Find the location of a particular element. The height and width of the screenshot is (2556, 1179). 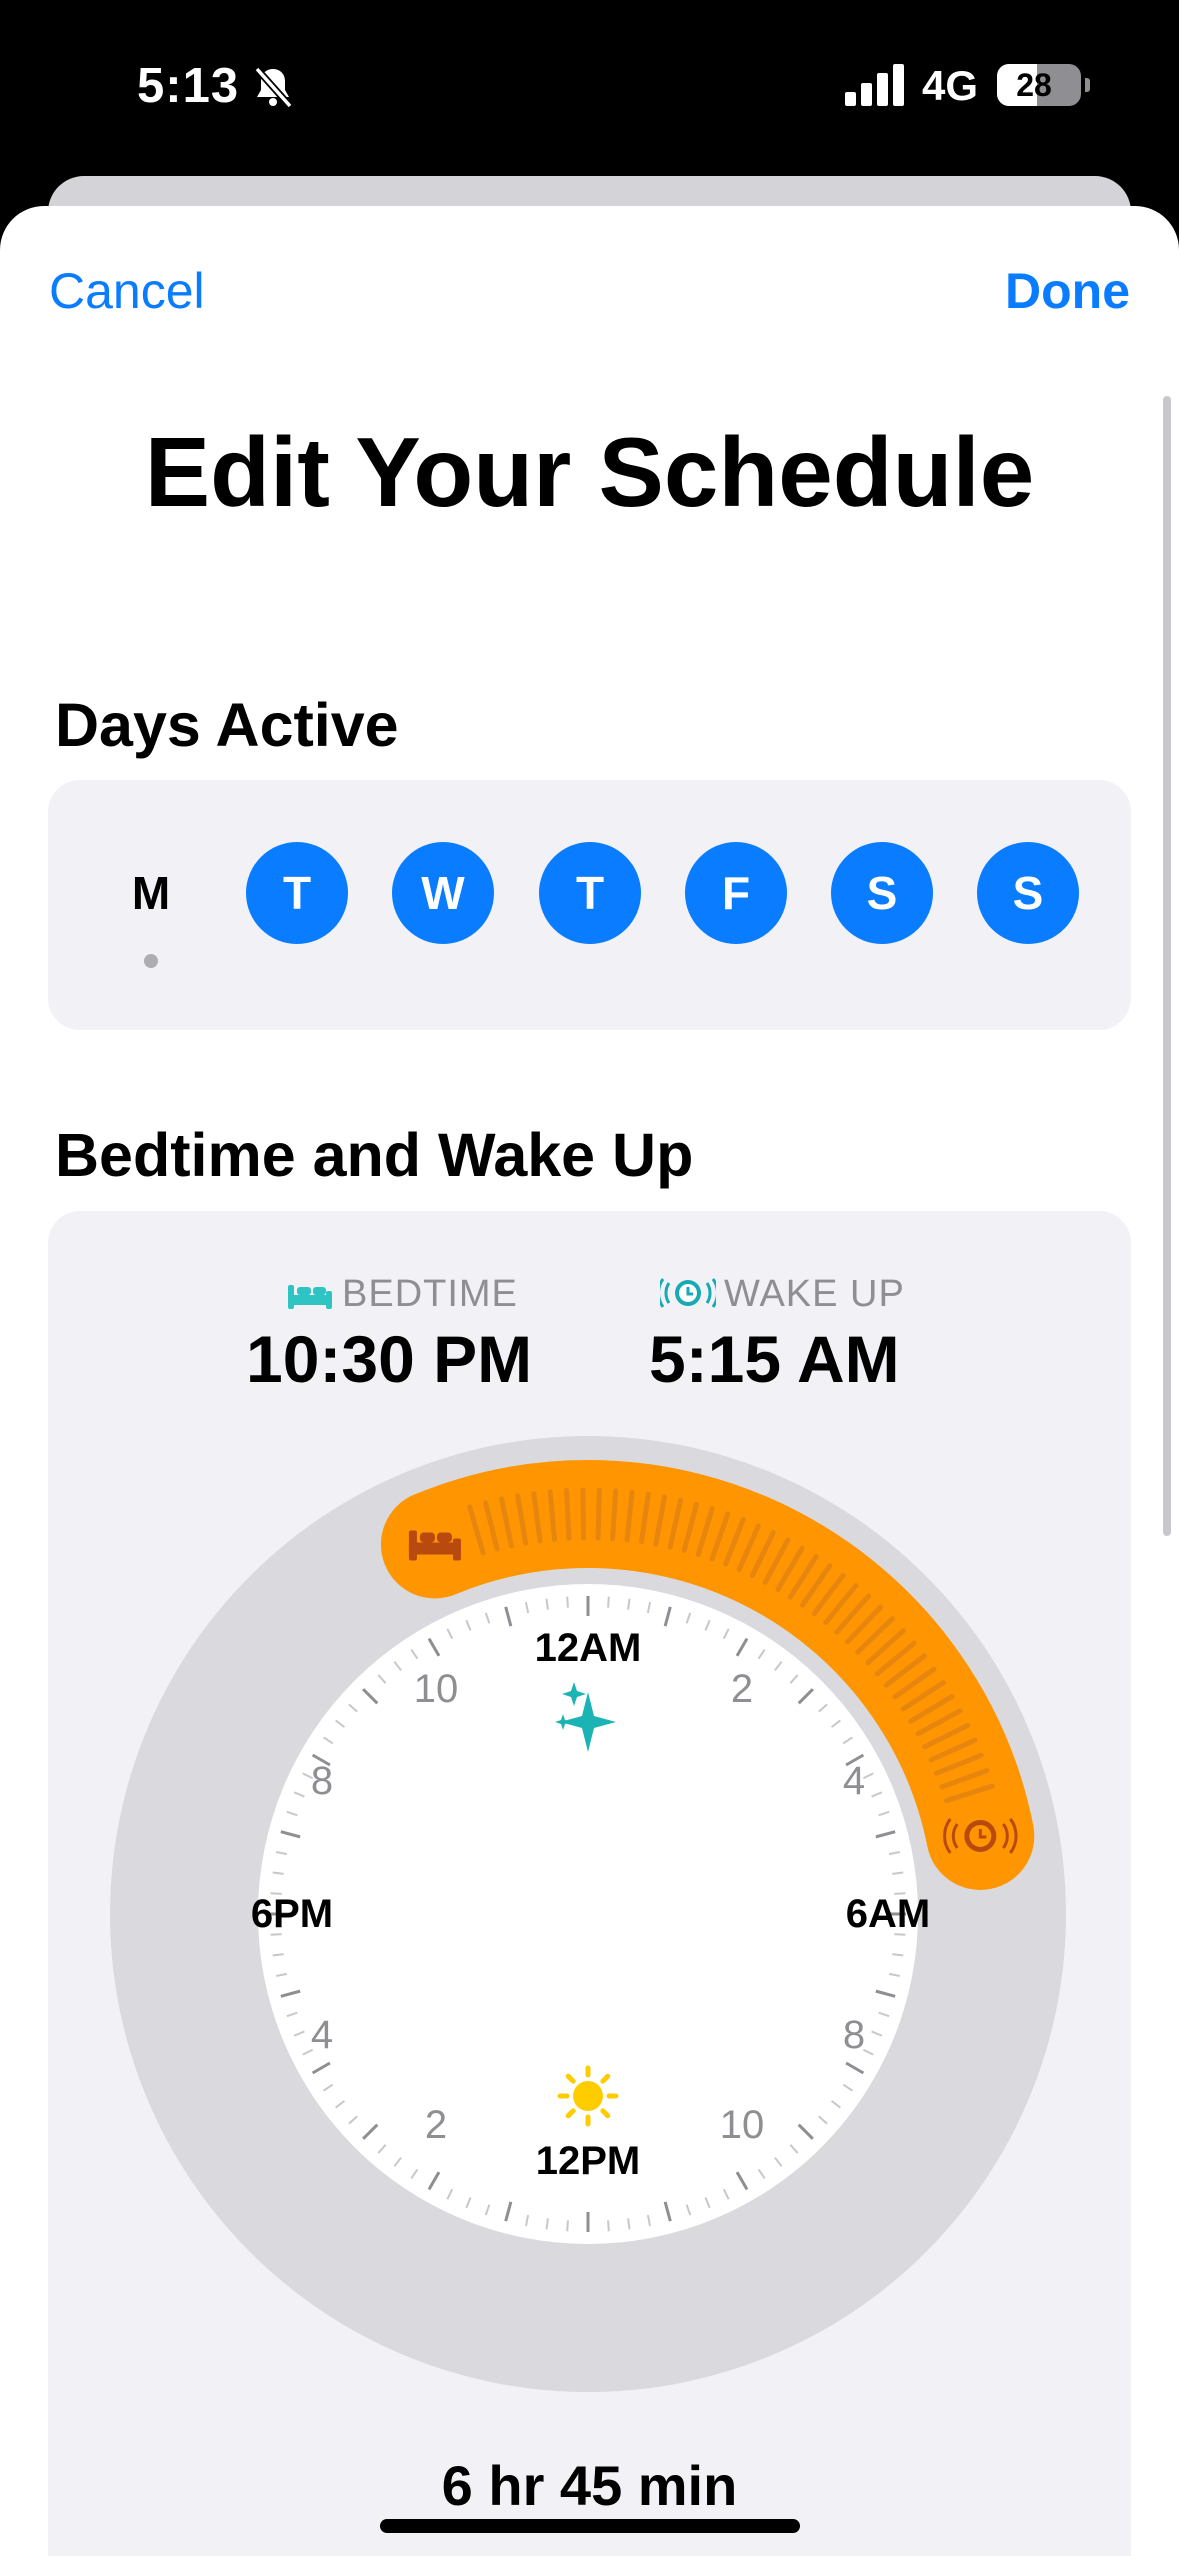

sleep-duration: 6 hr 45 min is located at coordinates (589, 2485).